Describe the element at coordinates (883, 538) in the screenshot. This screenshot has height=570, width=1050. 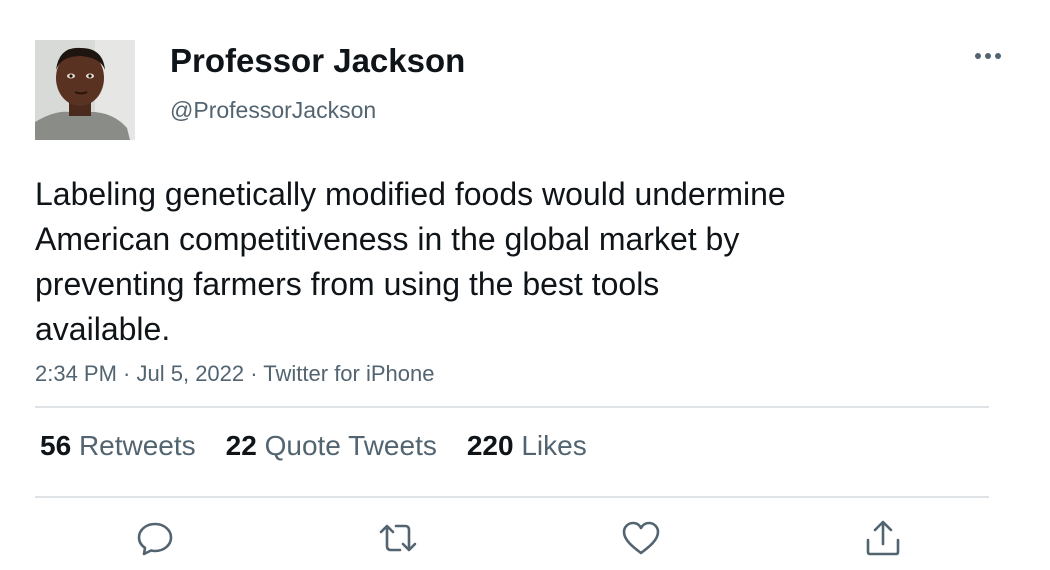
I see `share-icon` at that location.